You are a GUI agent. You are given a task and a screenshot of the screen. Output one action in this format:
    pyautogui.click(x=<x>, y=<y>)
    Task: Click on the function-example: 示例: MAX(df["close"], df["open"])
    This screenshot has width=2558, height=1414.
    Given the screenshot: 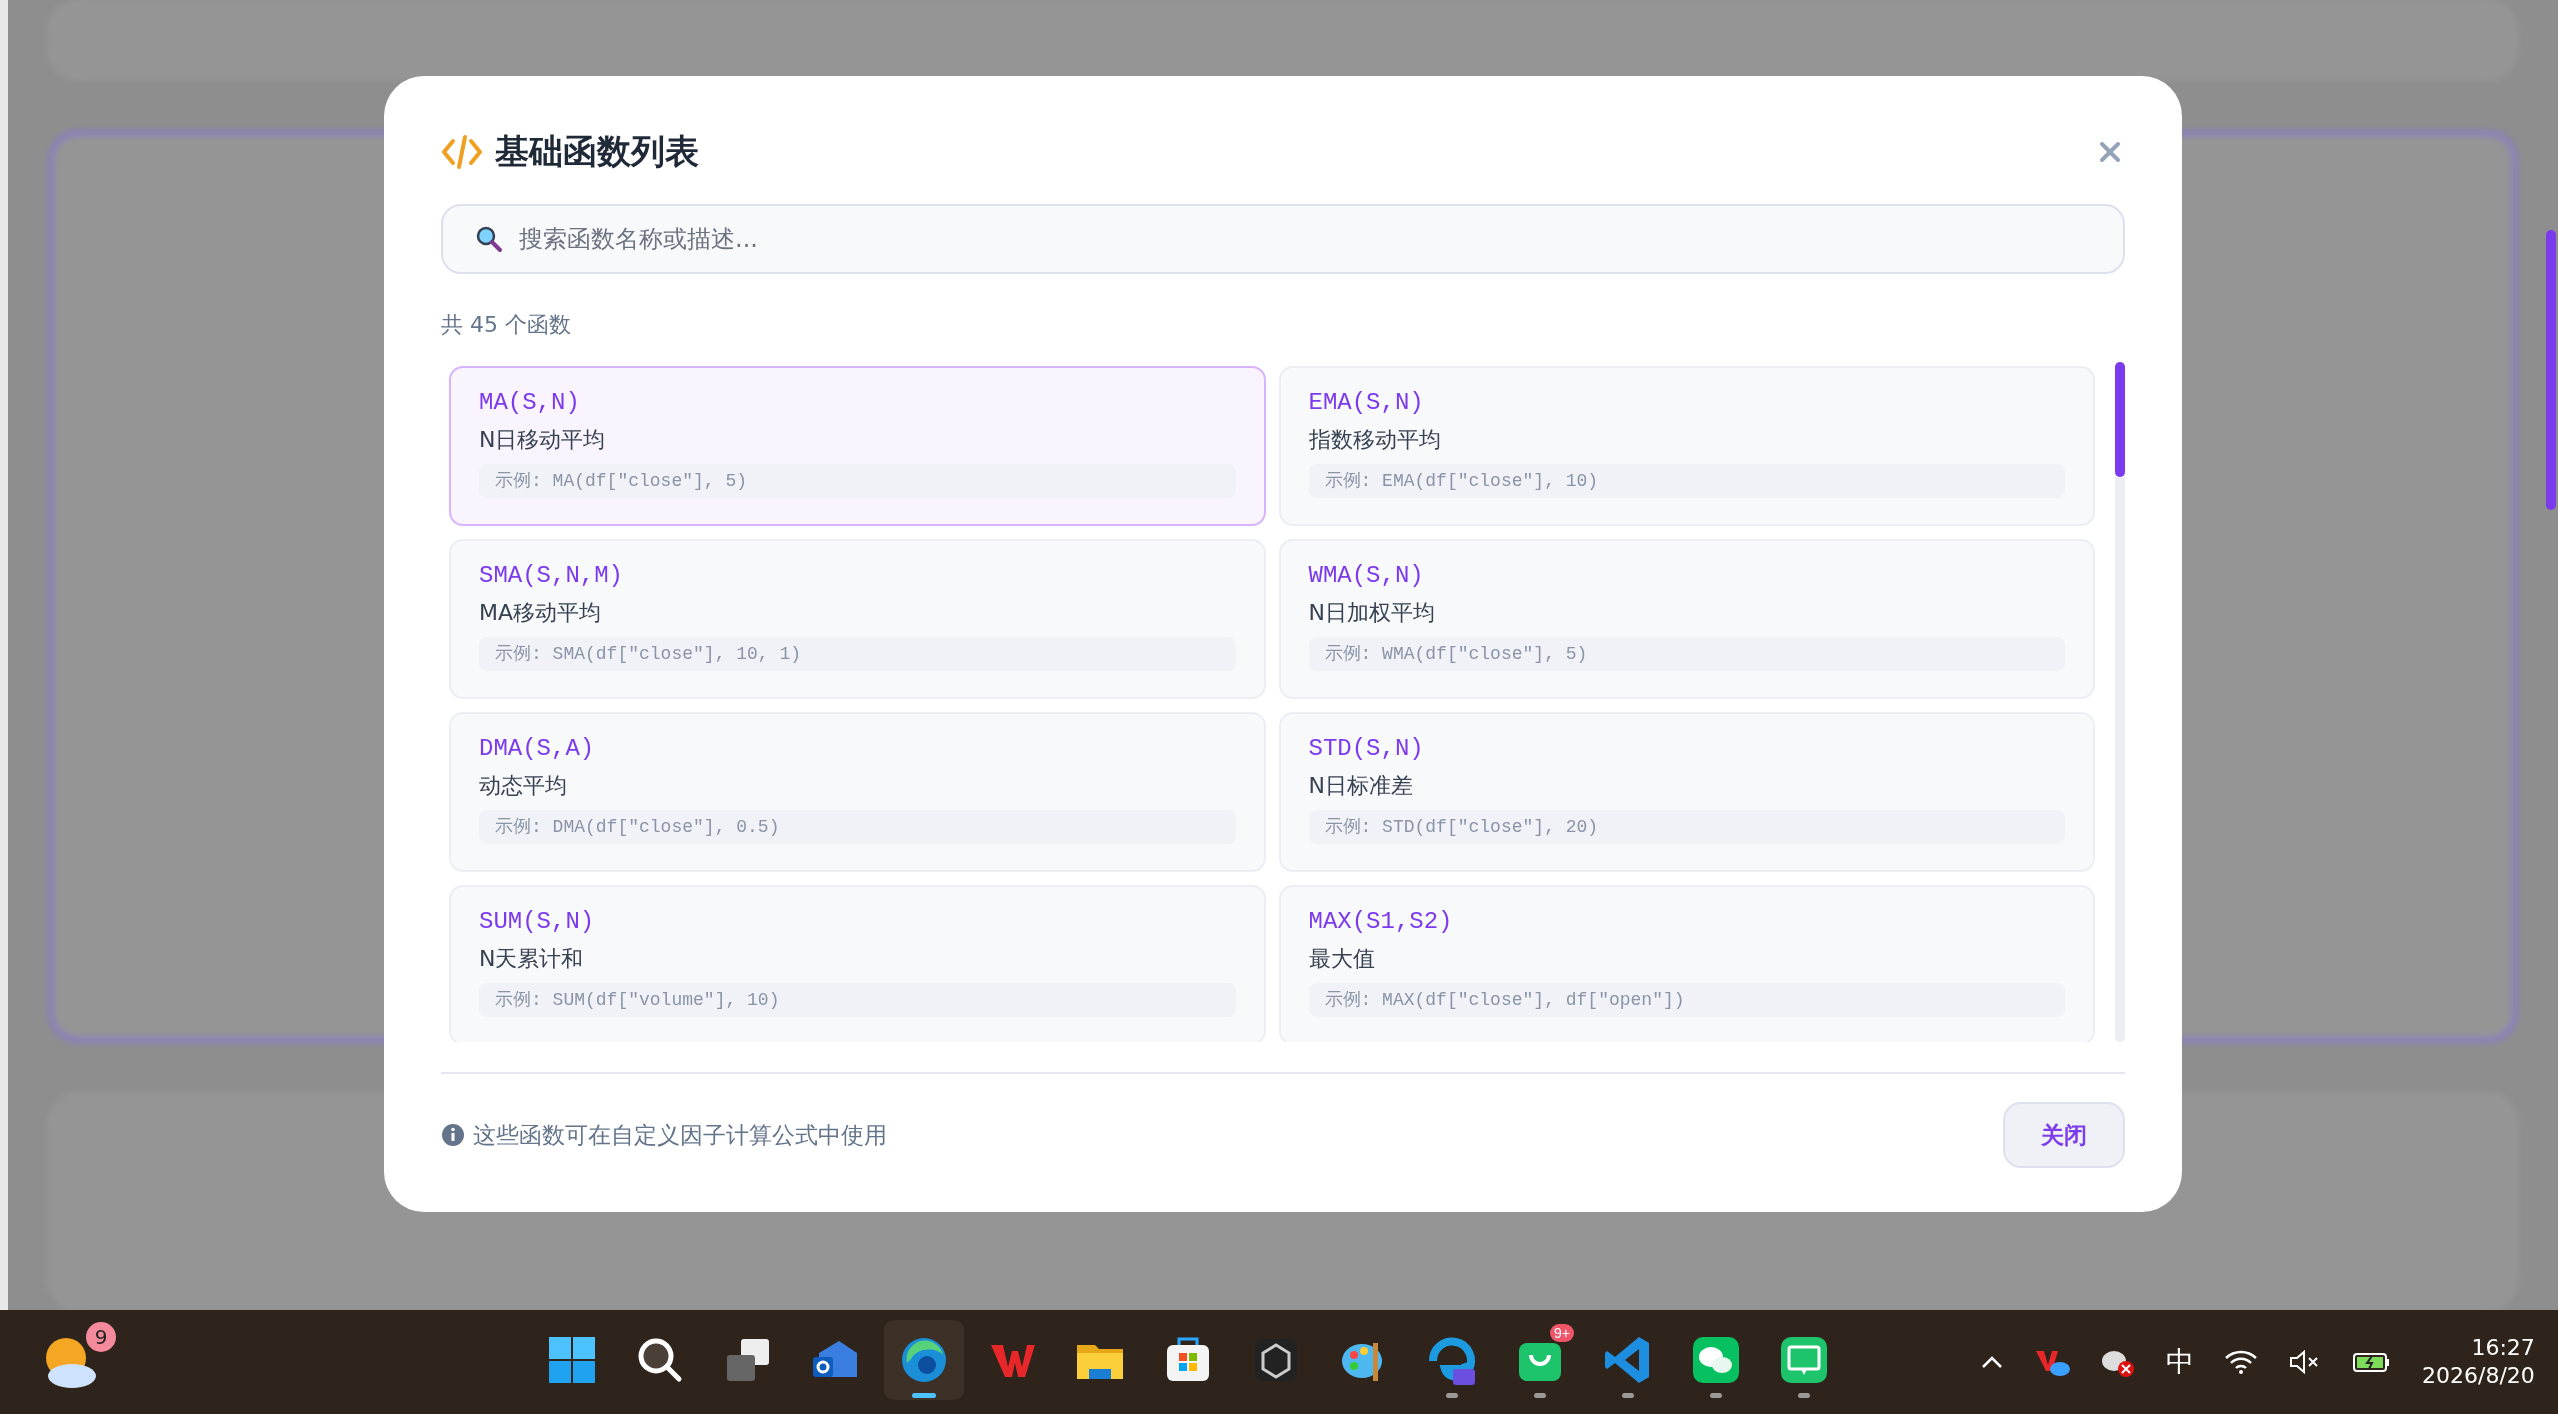 What is the action you would take?
    pyautogui.click(x=1686, y=1000)
    